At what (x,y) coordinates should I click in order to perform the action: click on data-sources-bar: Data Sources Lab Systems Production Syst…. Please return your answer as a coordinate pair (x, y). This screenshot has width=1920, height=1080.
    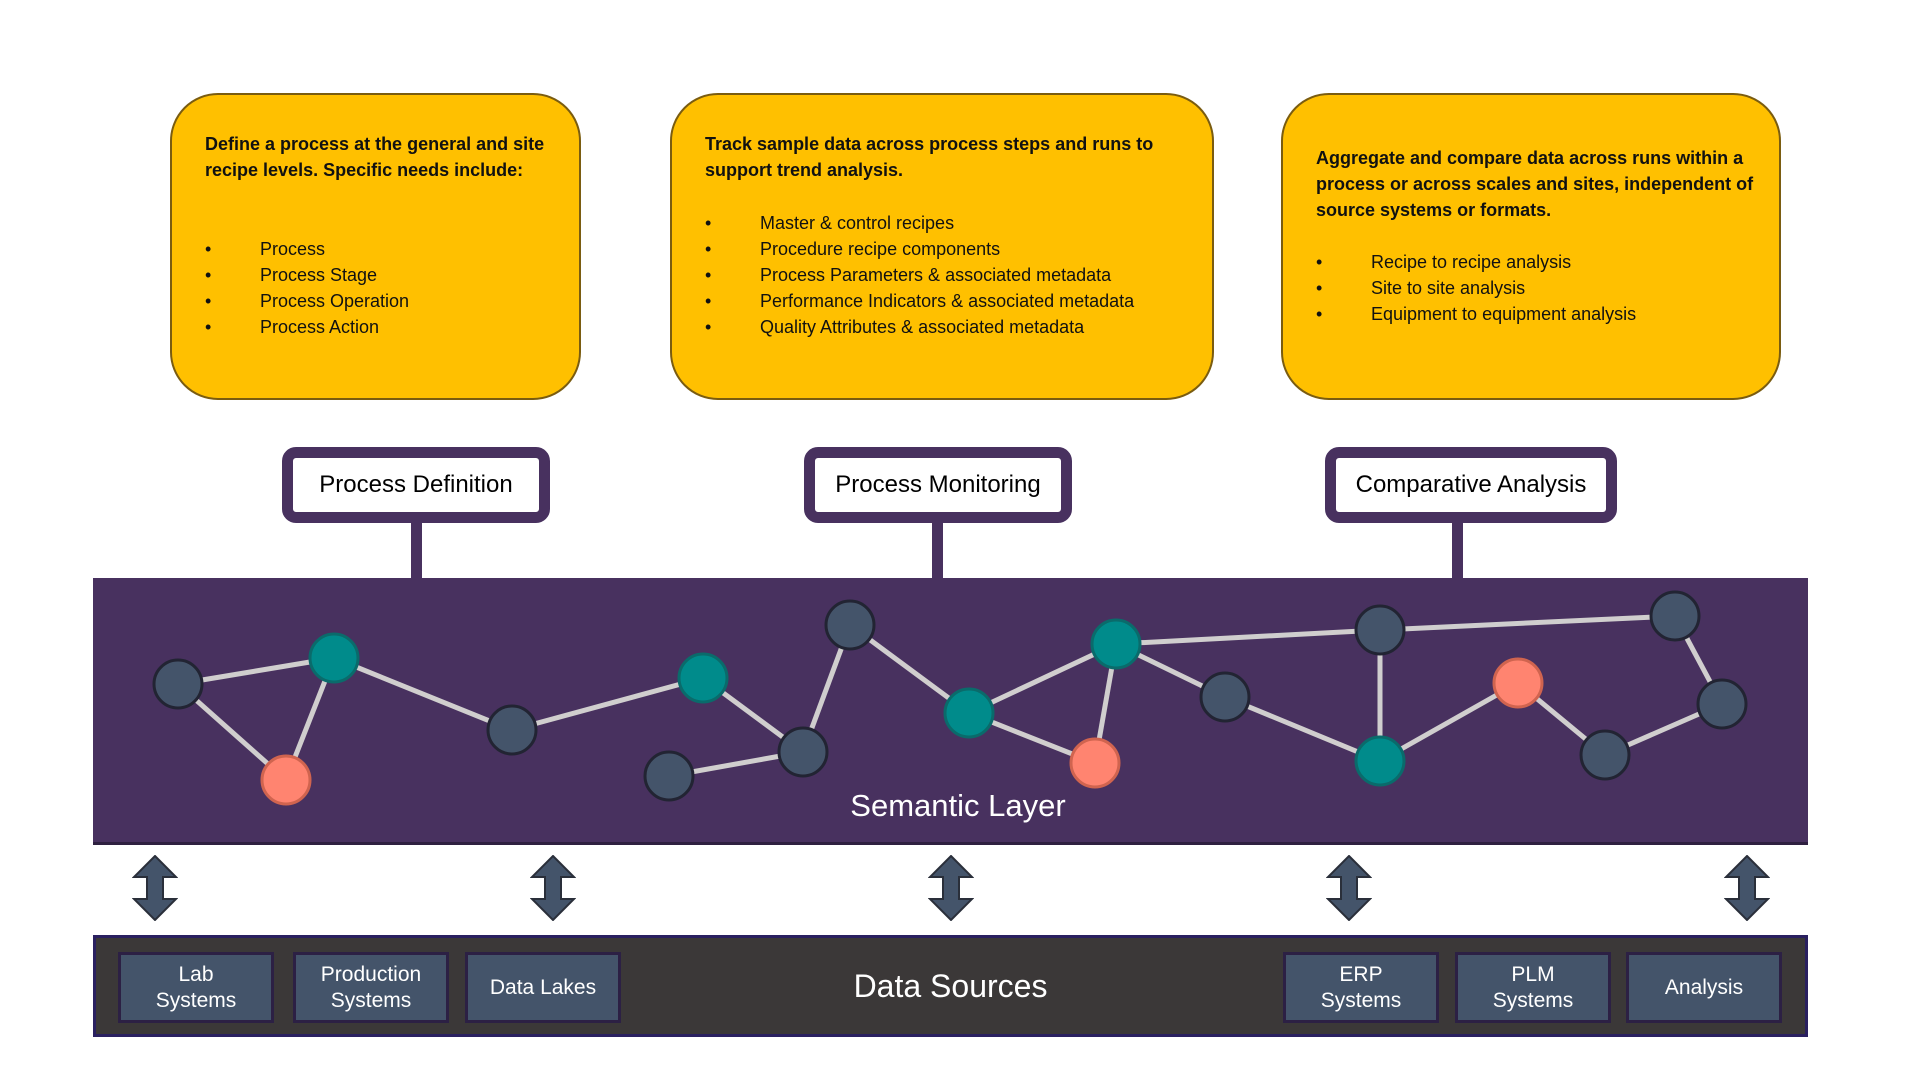
    Looking at the image, I should click on (950, 986).